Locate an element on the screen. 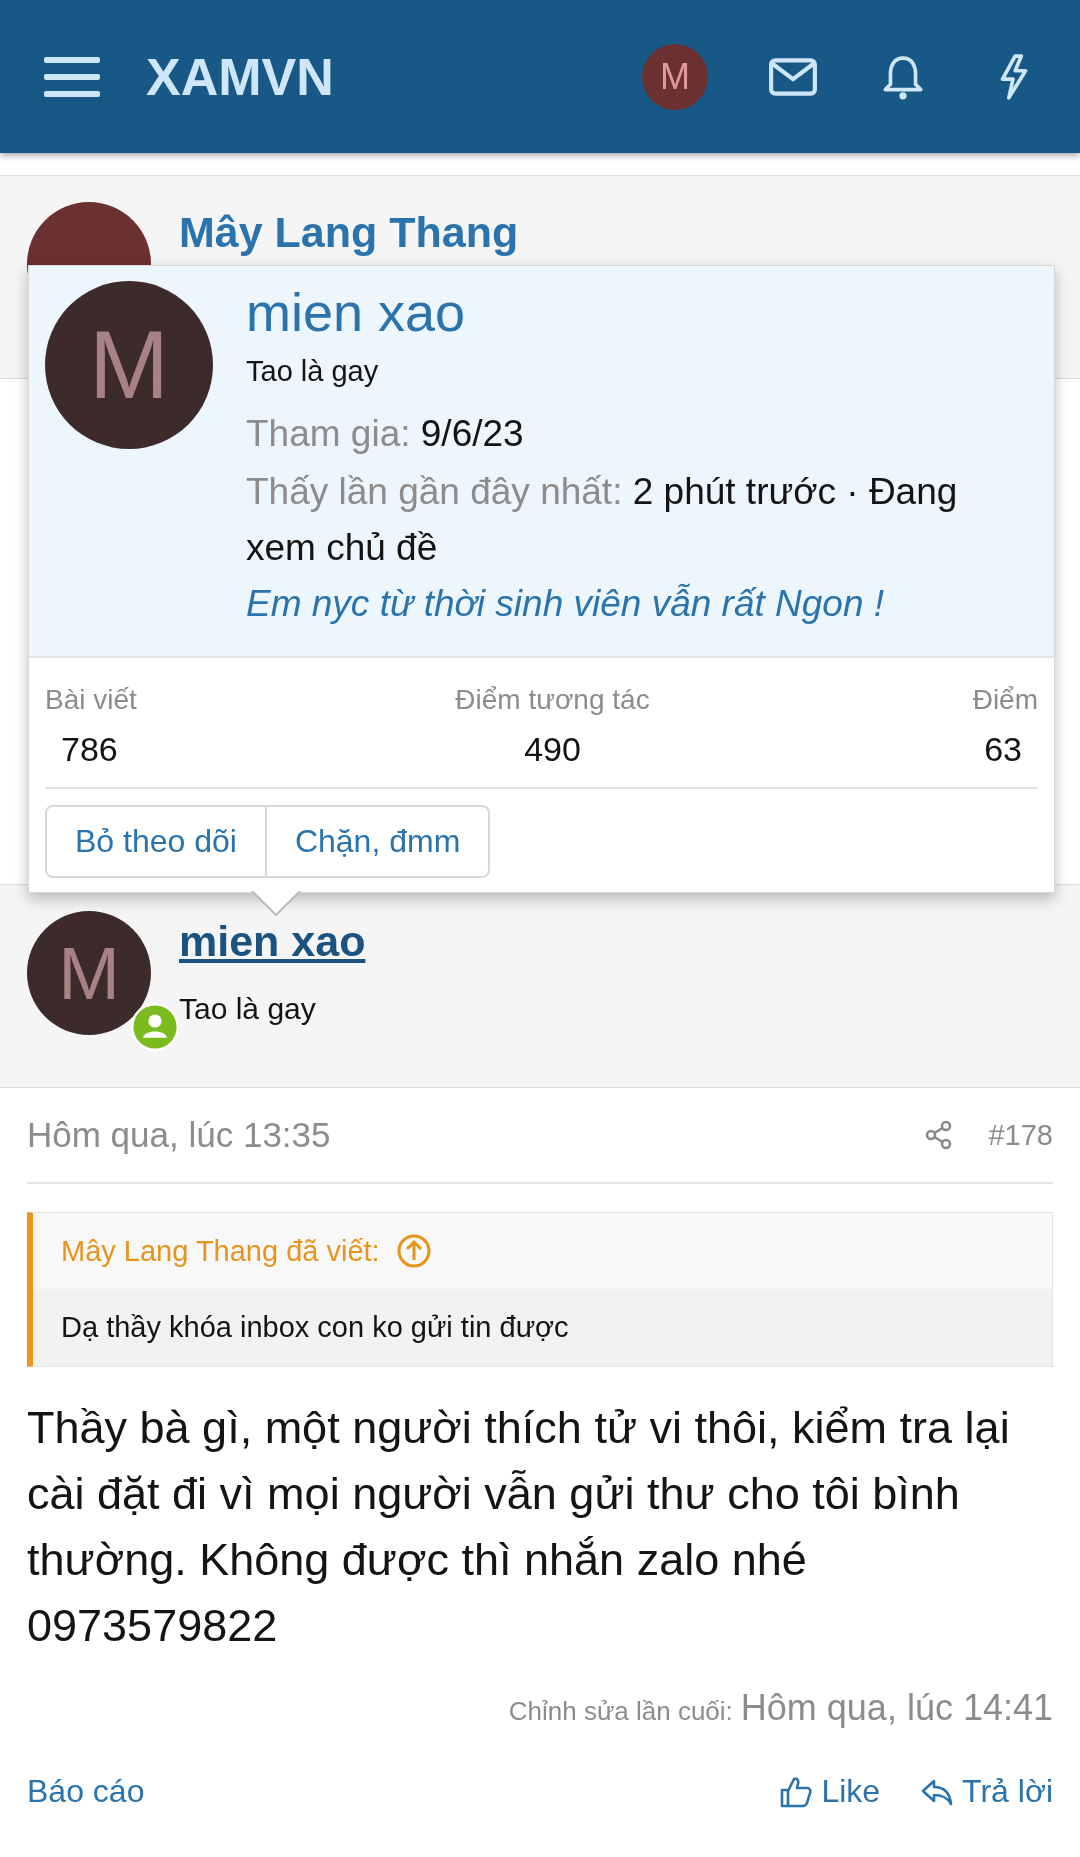 This screenshot has width=1080, height=1857. menu-icon is located at coordinates (72, 76).